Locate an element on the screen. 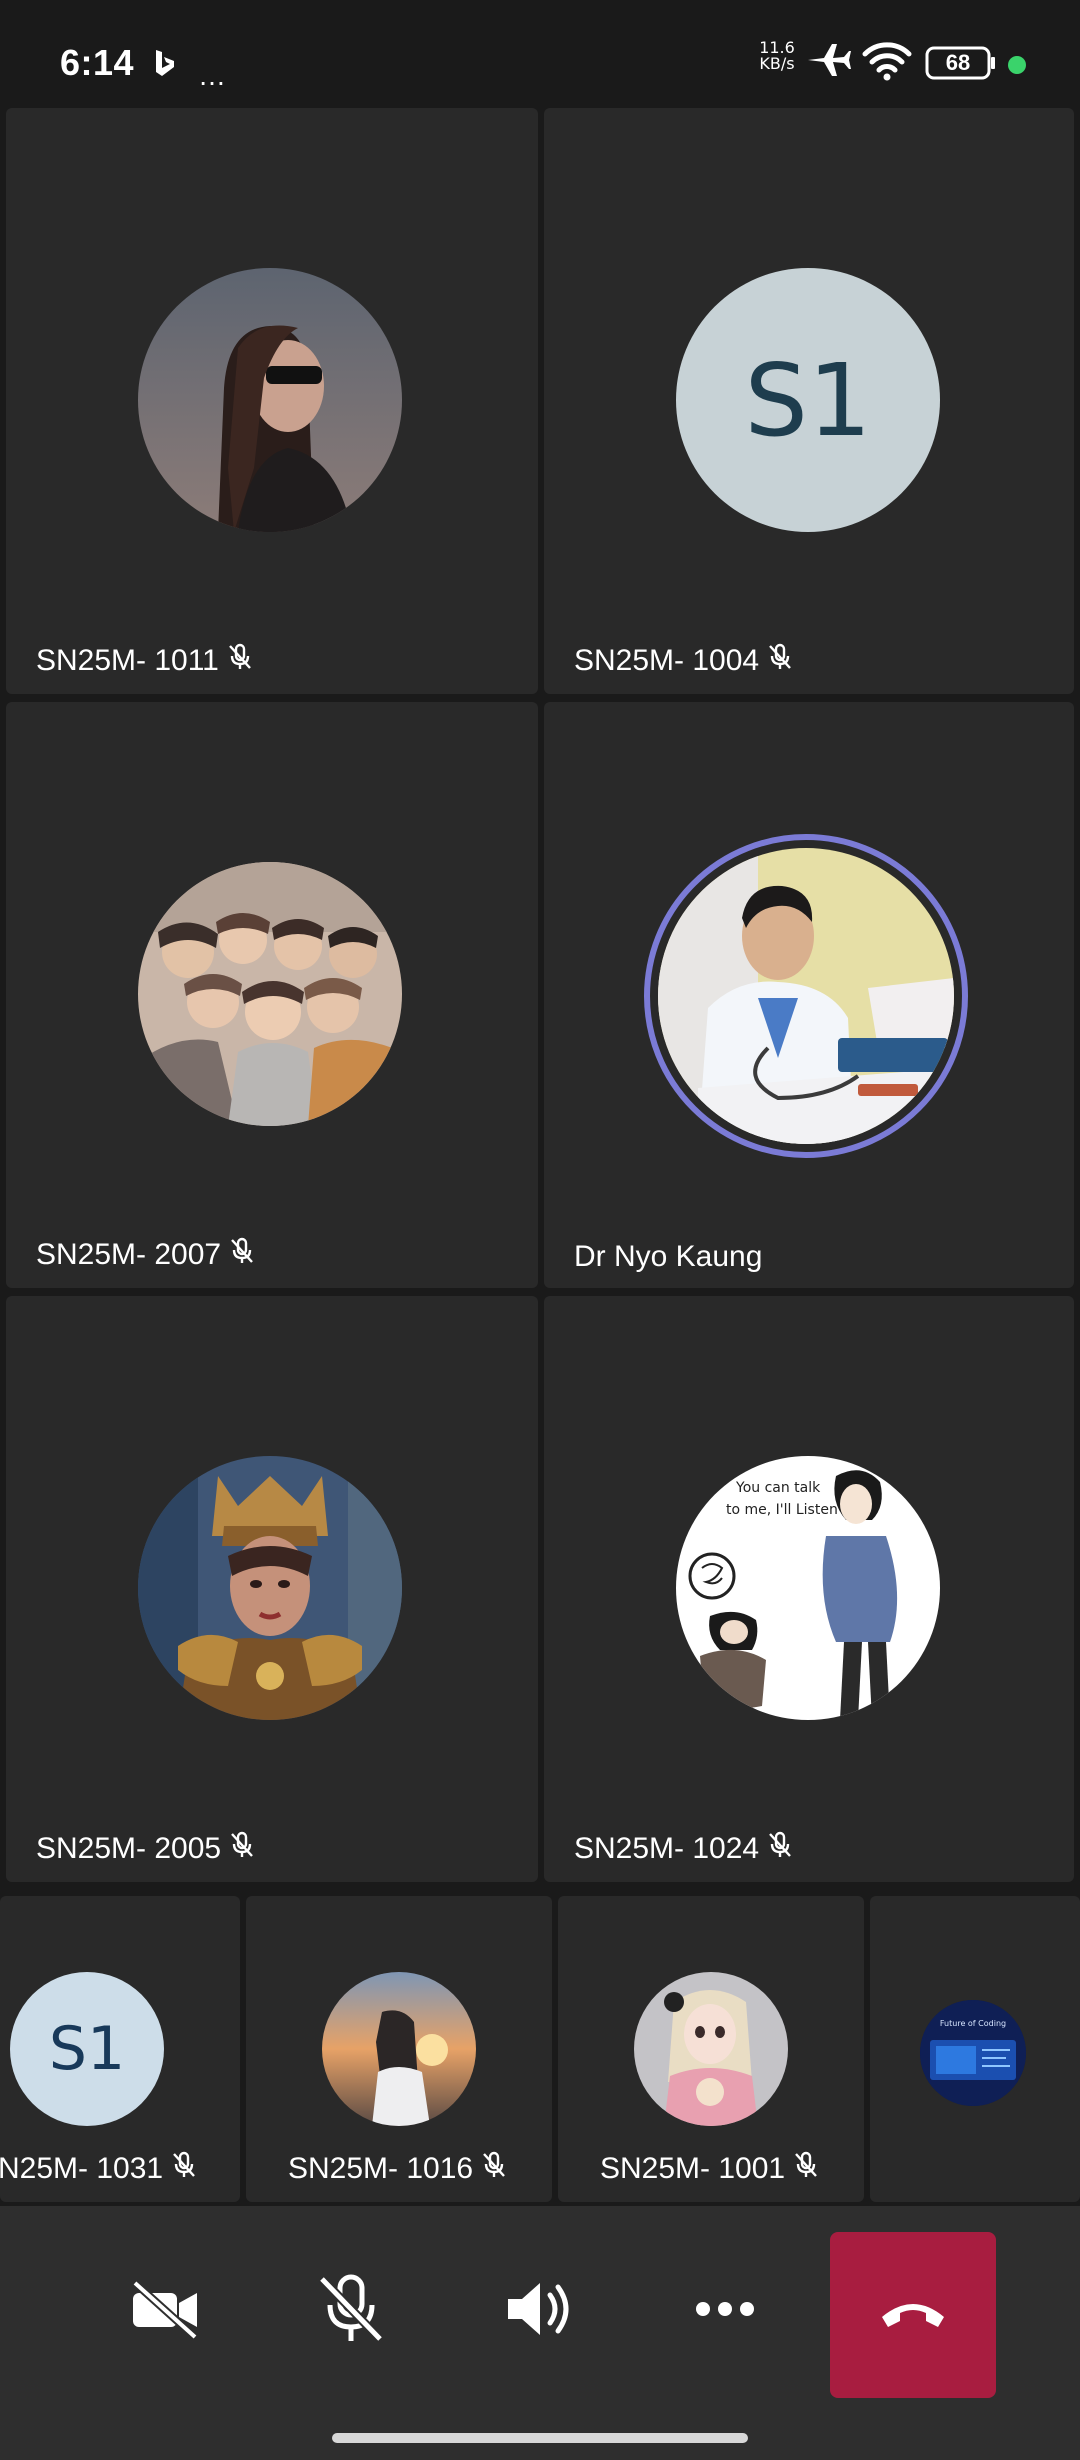  illustration-caption: to me, I'll Listen is located at coordinates (782, 1510).